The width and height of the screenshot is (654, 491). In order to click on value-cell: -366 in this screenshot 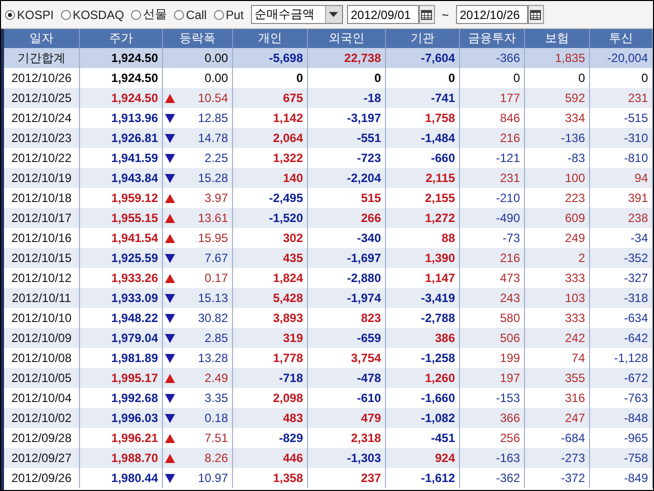, I will do `click(492, 58)`.